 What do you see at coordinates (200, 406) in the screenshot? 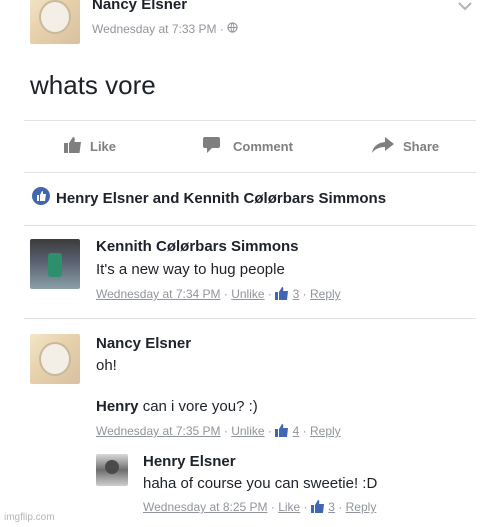
I see `comment-2-text2: can i vore you? :)` at bounding box center [200, 406].